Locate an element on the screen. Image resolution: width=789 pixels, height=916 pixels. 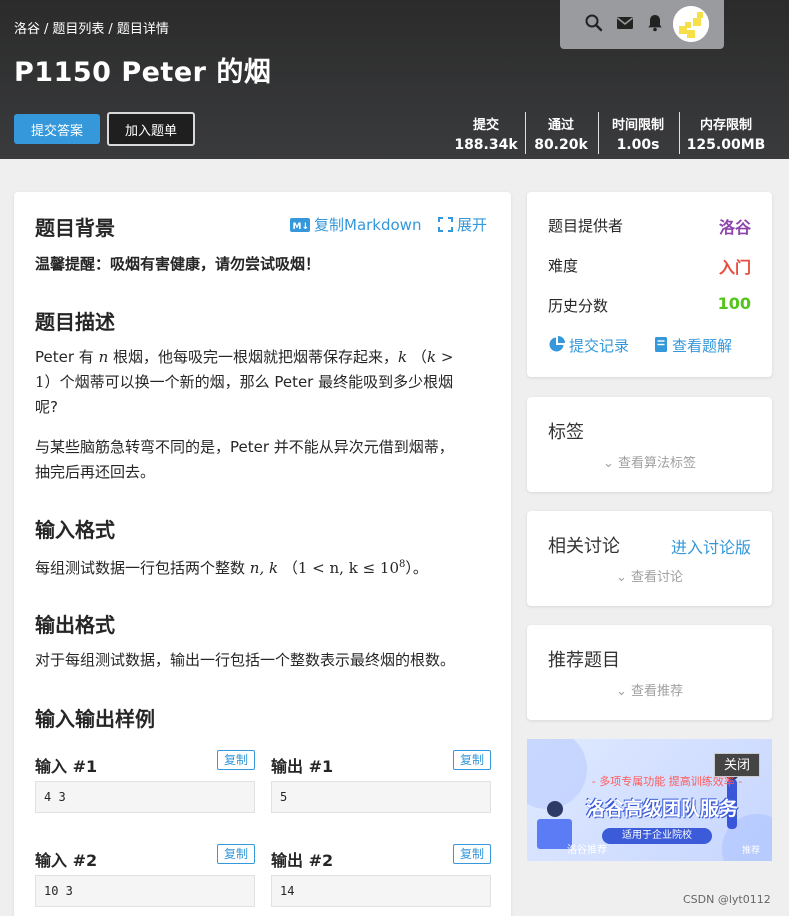
search-icon is located at coordinates (594, 23).